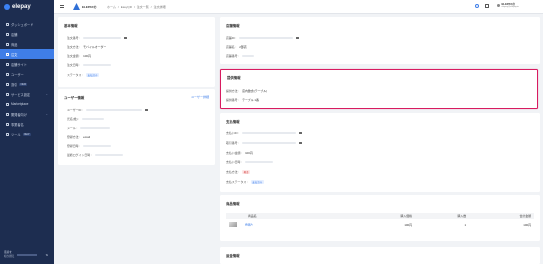  Describe the element at coordinates (269, 143) in the screenshot. I see `transaction-number-value` at that location.